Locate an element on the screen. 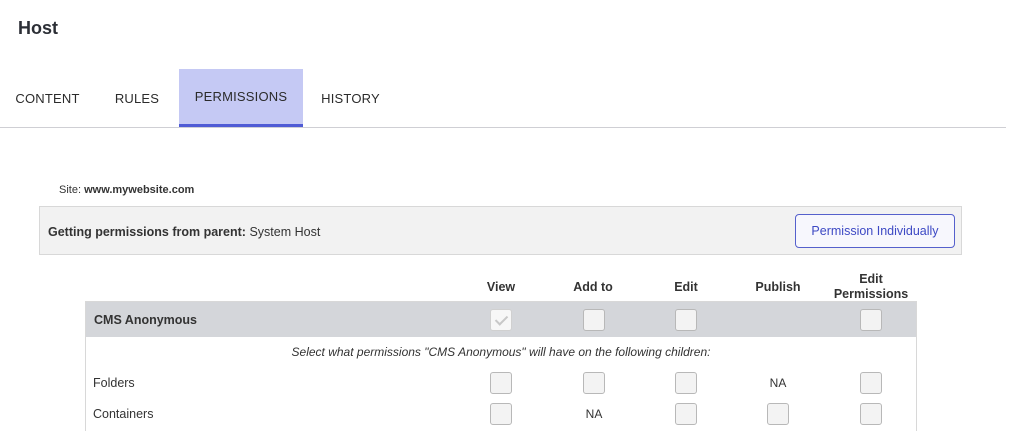 The height and width of the screenshot is (431, 1011). edit-permissions-checkbox-group is located at coordinates (871, 320).